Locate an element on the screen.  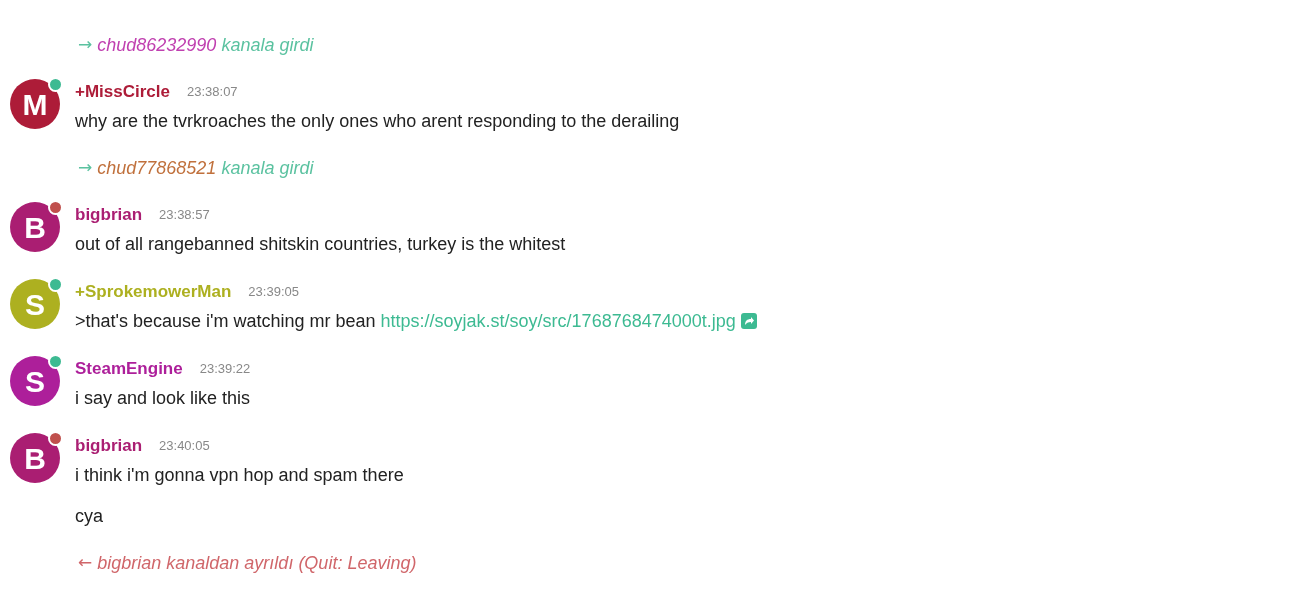
timestamp: 23:39:22 is located at coordinates (225, 369).